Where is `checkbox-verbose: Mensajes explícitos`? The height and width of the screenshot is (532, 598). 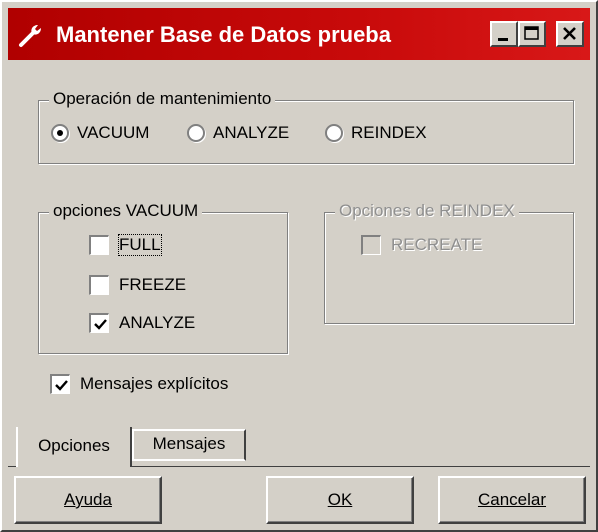 checkbox-verbose: Mensajes explícitos is located at coordinates (139, 384).